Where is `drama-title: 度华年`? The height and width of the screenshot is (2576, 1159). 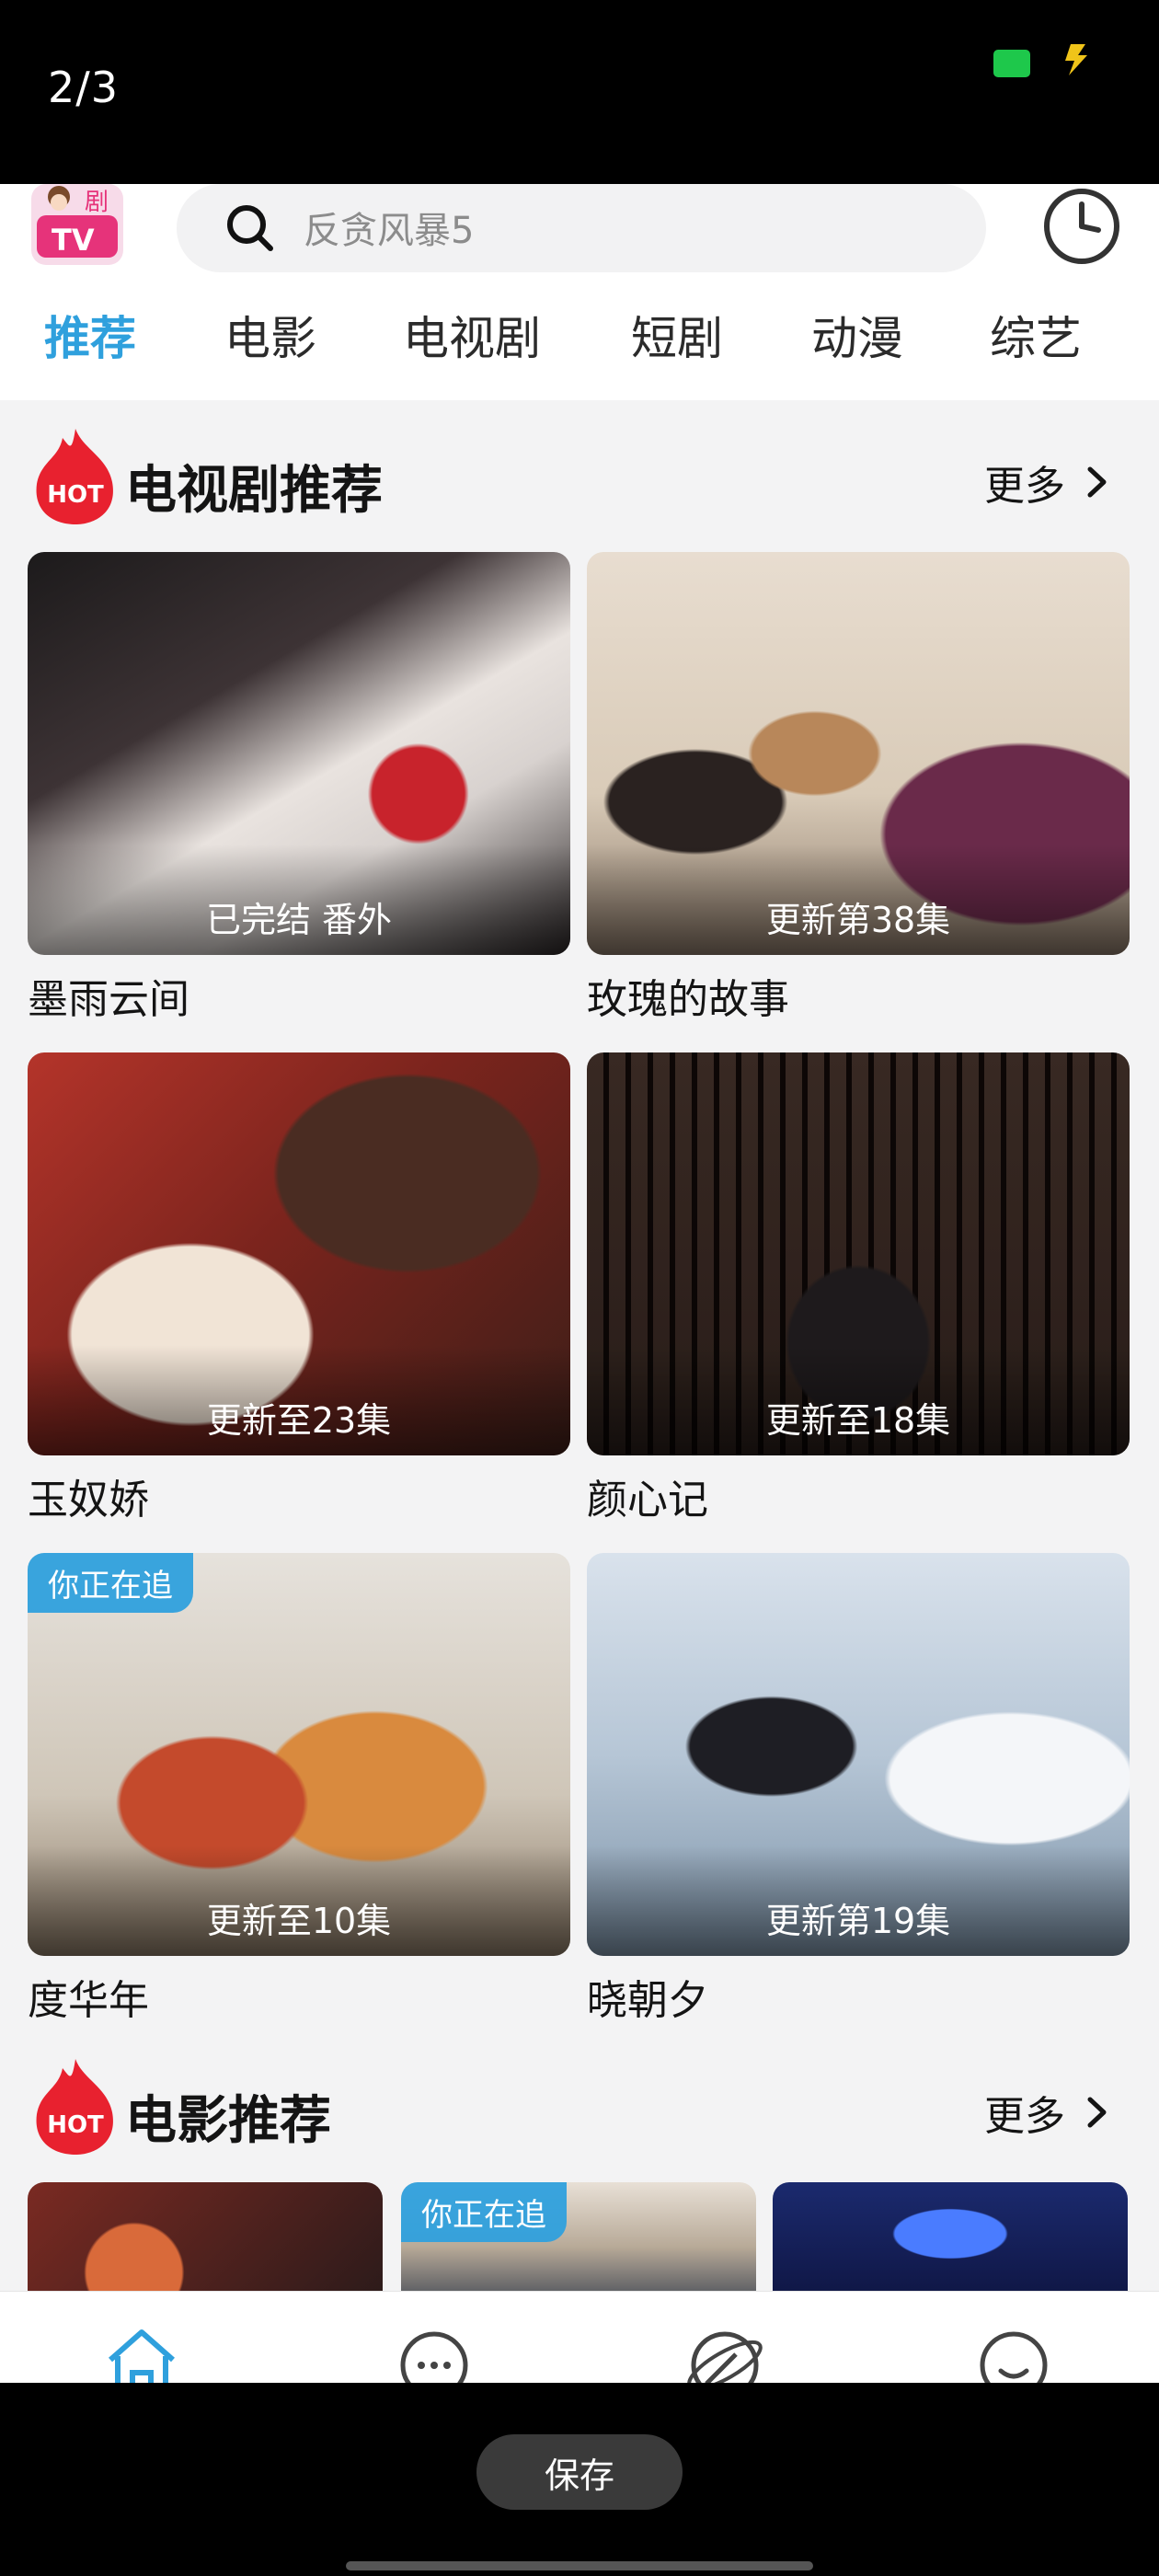 drama-title: 度华年 is located at coordinates (88, 2001).